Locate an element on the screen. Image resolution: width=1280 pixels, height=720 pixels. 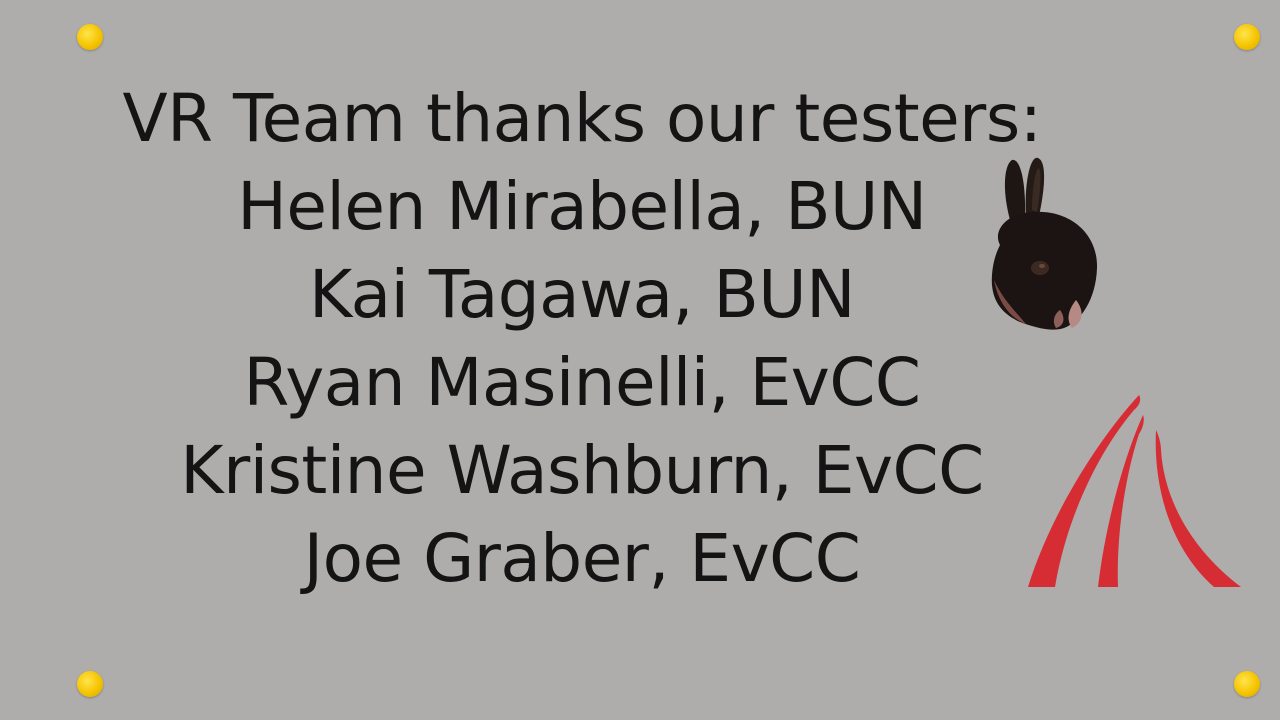
tester-name: Joe Graber, EvCC is located at coordinates (582, 558).